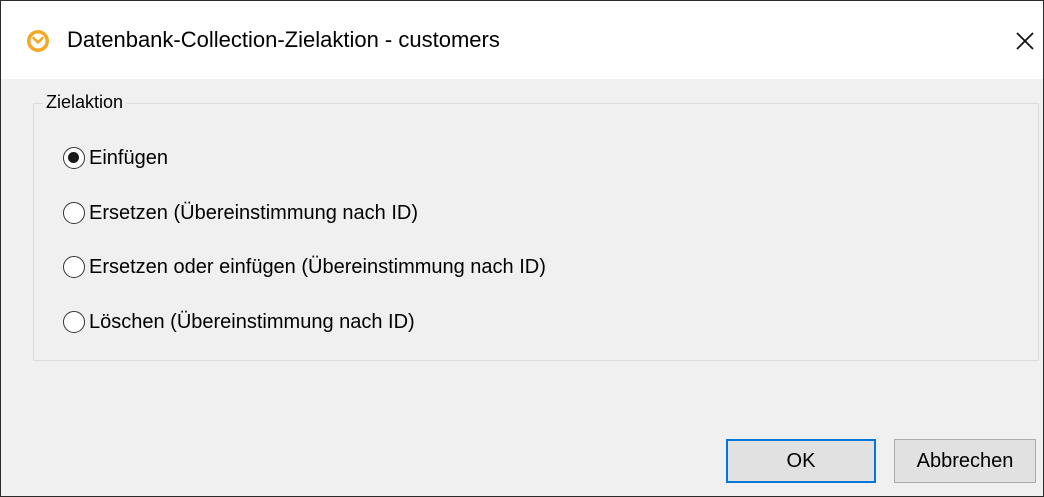 The height and width of the screenshot is (497, 1044). Describe the element at coordinates (254, 212) in the screenshot. I see `radio-replace-label: Ersetzen (Übereinstimmung nach ID)` at that location.